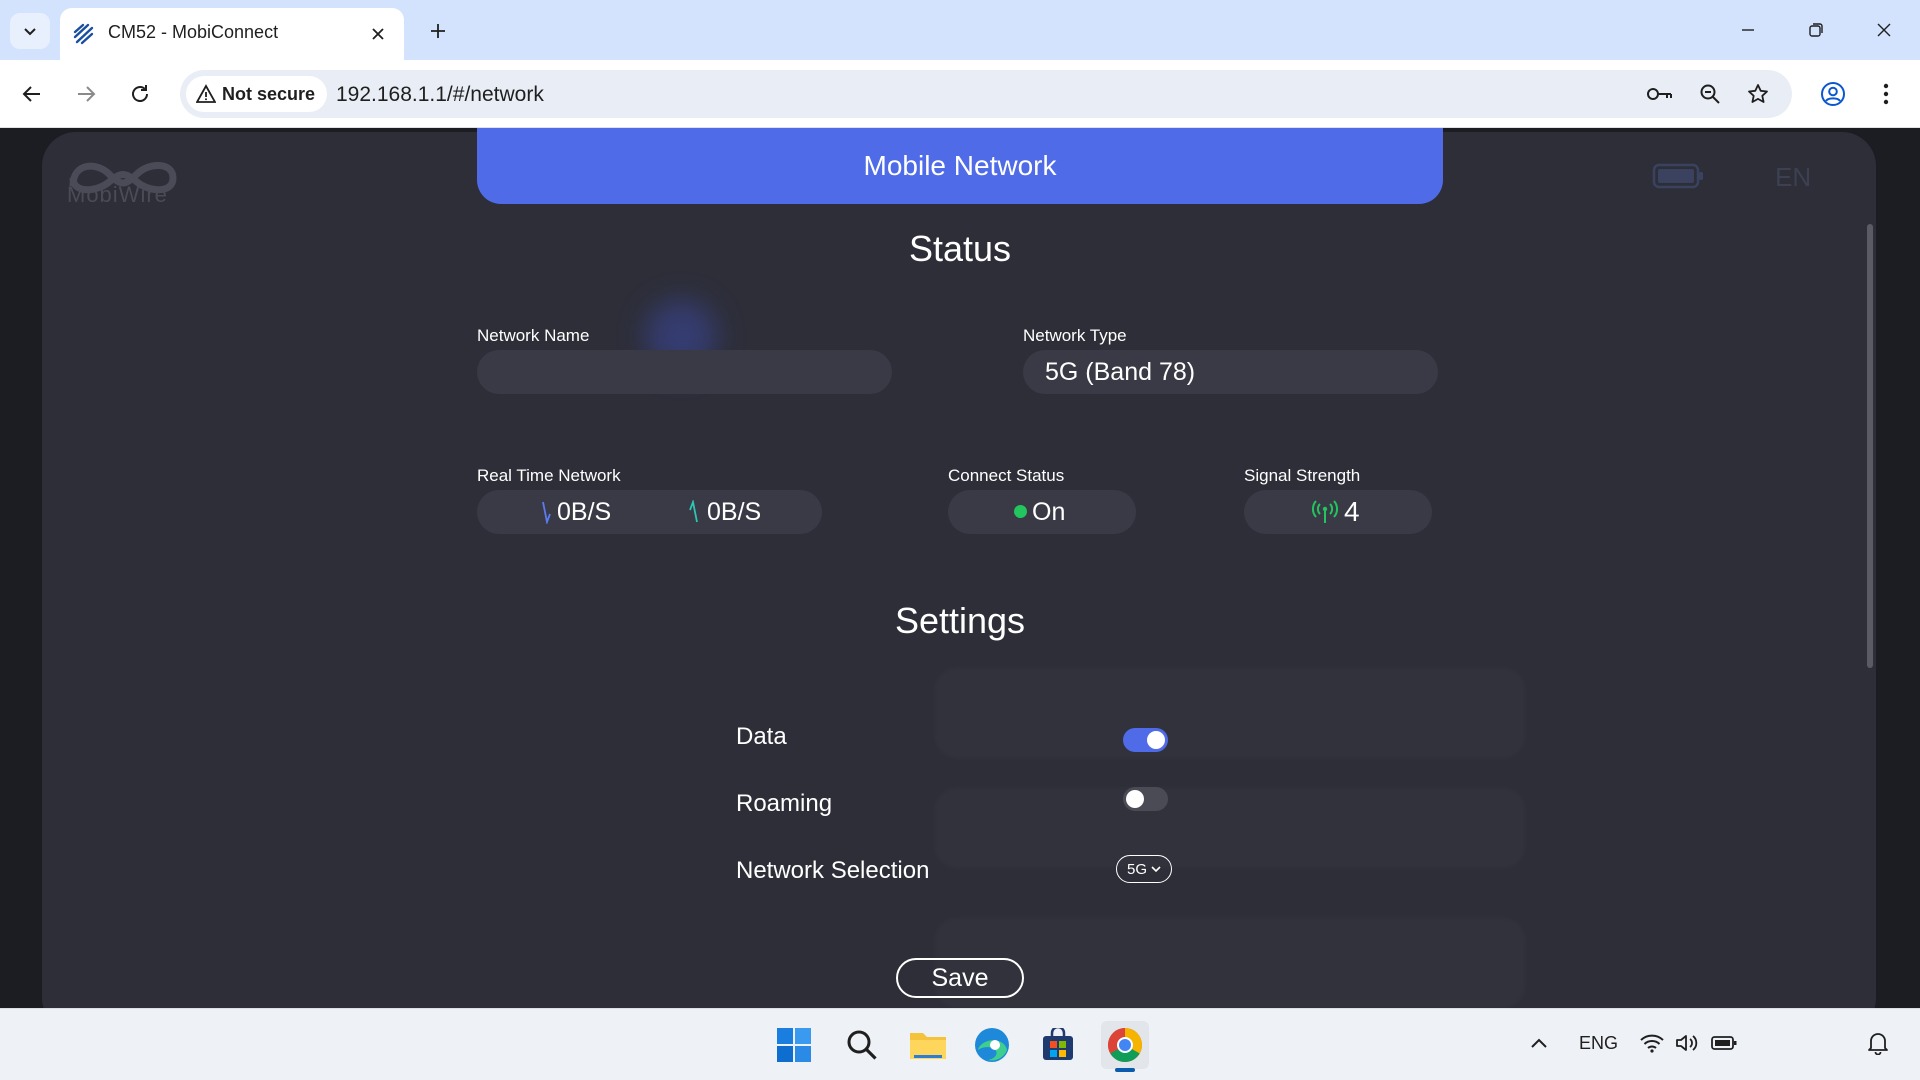 This screenshot has height=1080, width=1920. I want to click on upload-arrow-icon, so click(693, 511).